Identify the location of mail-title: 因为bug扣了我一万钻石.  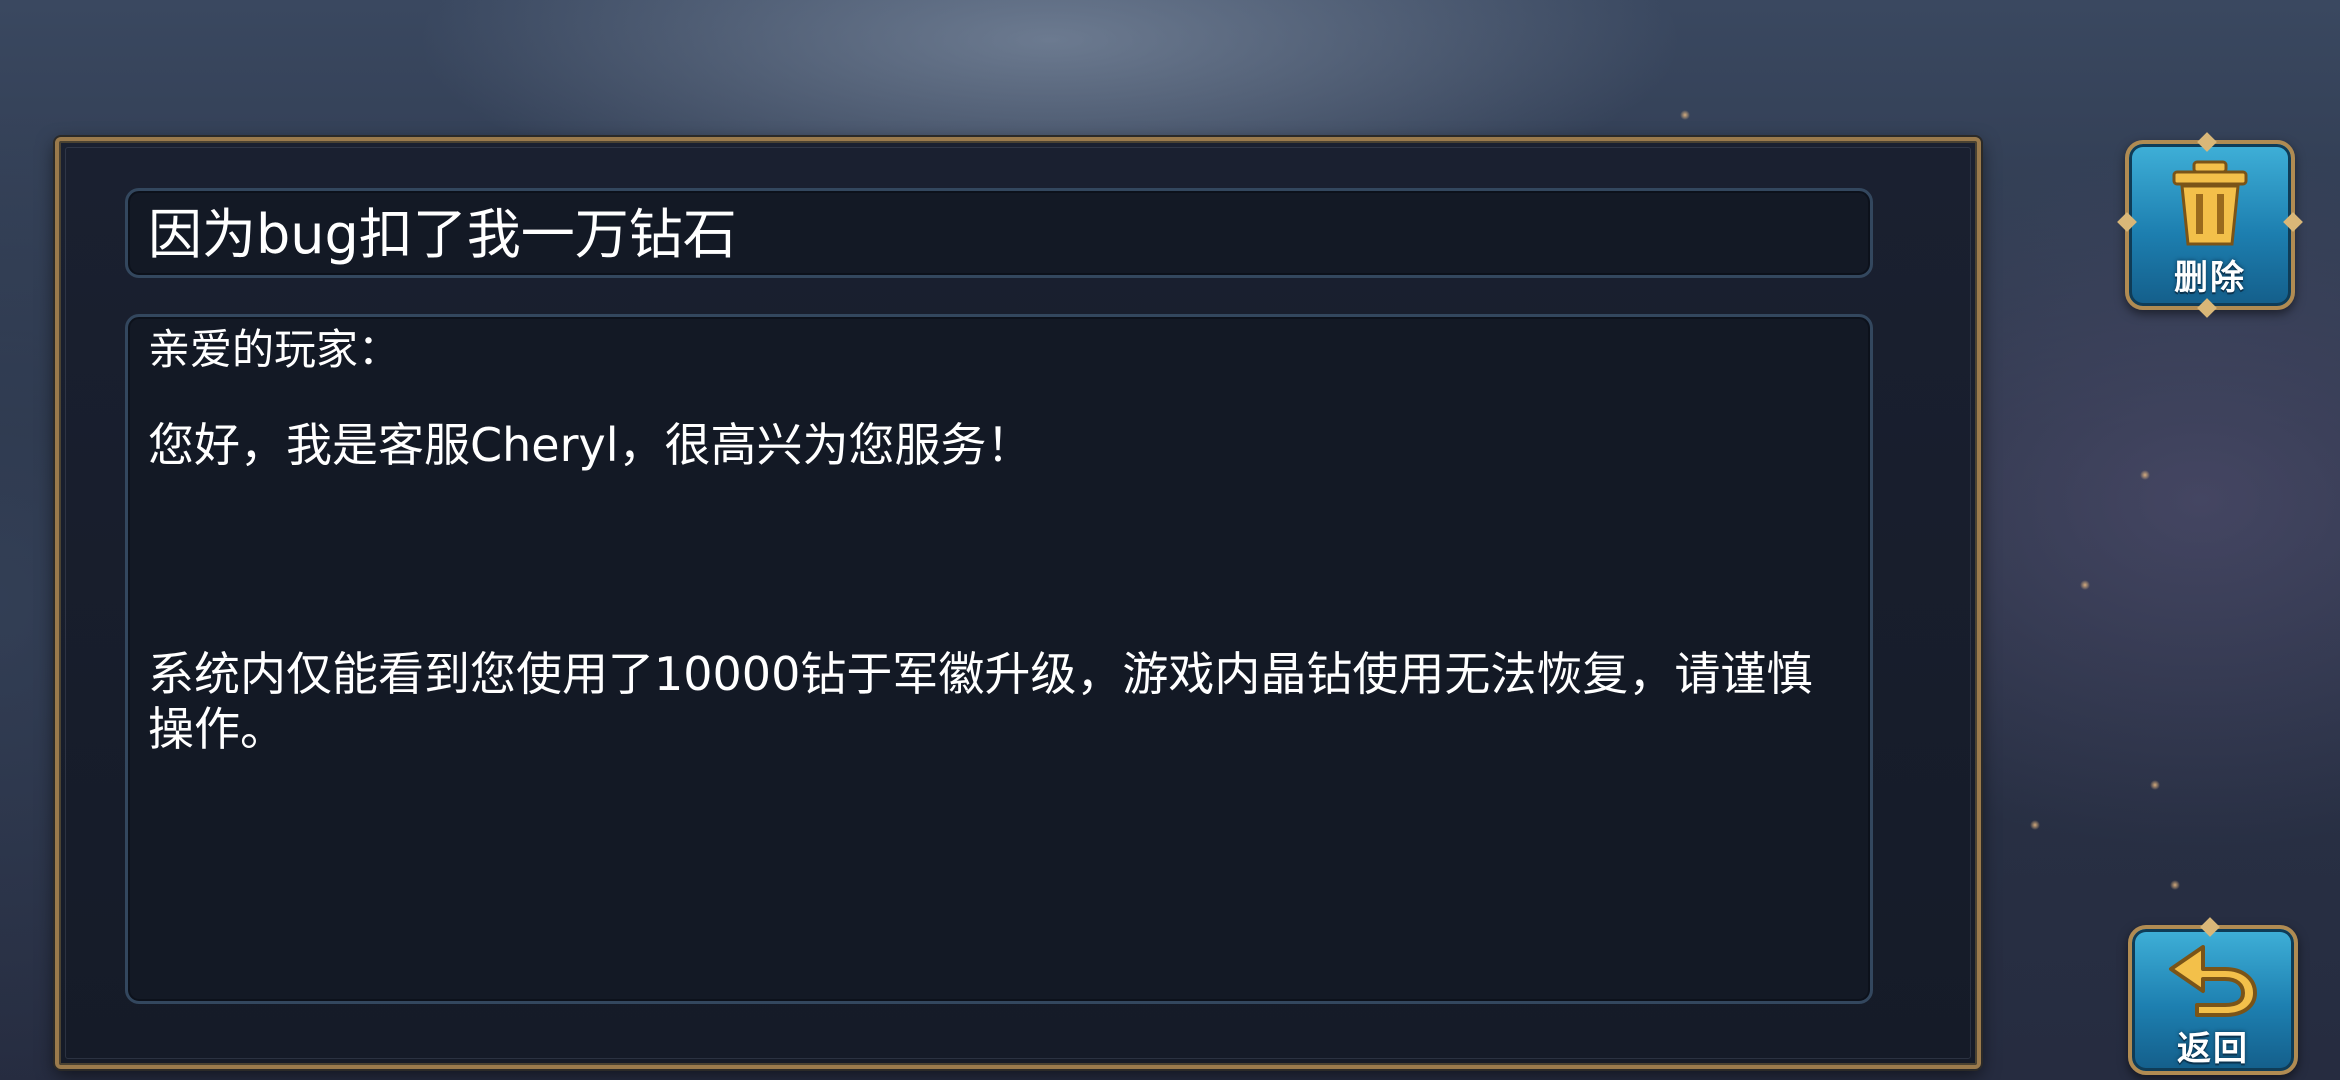
(442, 234).